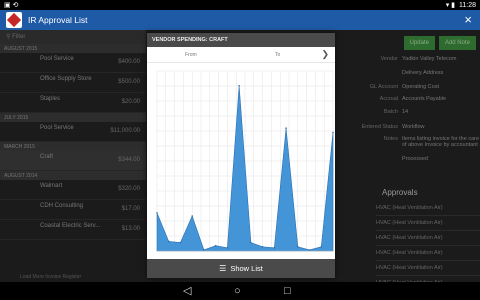  Describe the element at coordinates (191, 55) in the screenshot. I see `from-label: From` at that location.